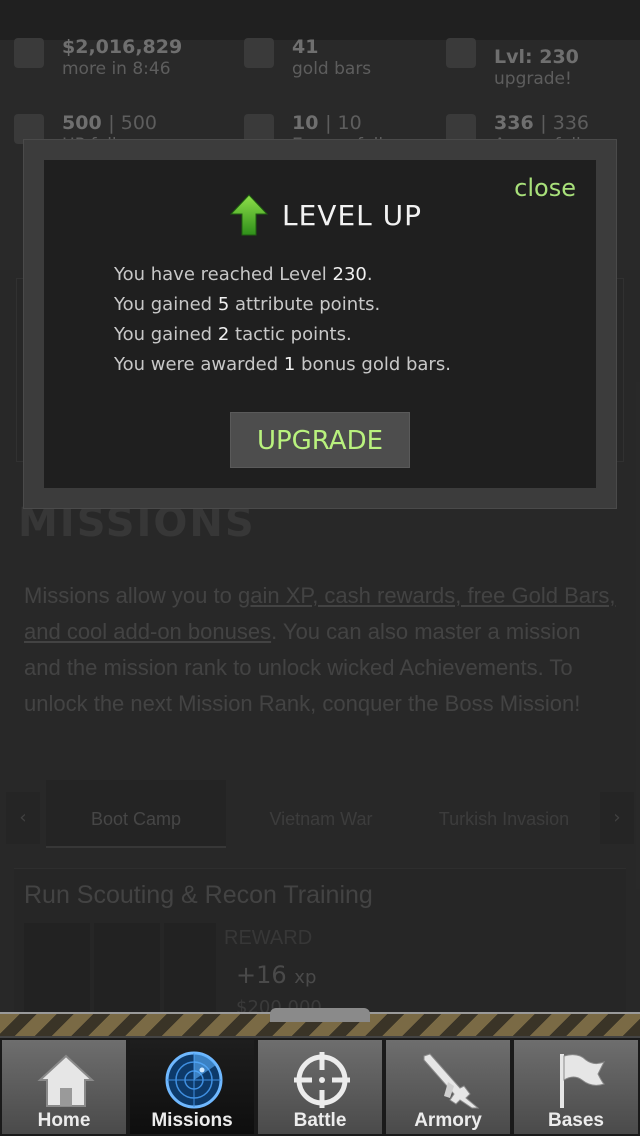 The height and width of the screenshot is (1136, 640). I want to click on nav-missions-label: Missions, so click(192, 1120).